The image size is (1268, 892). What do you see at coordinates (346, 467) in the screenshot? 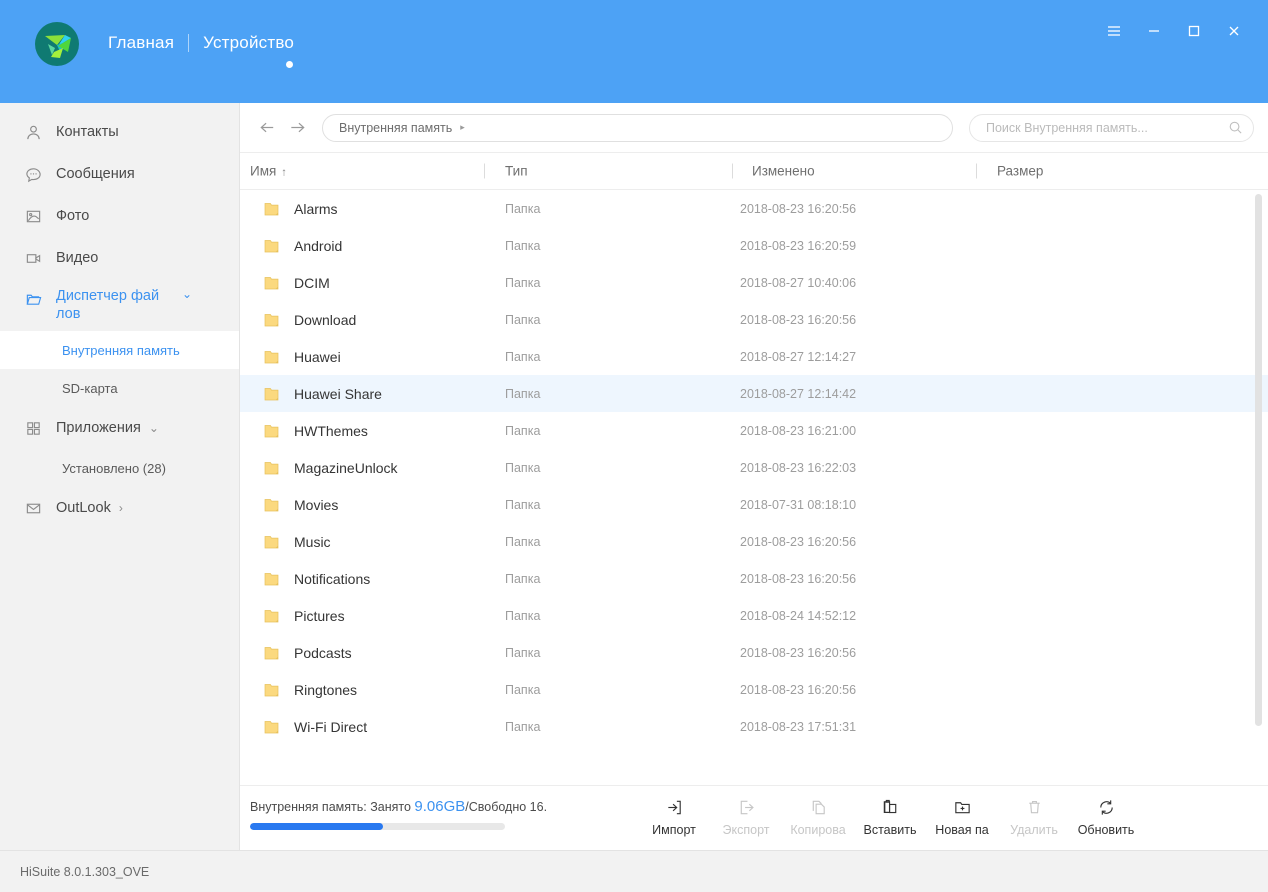
I see `file-name-label: MagazineUnlock` at bounding box center [346, 467].